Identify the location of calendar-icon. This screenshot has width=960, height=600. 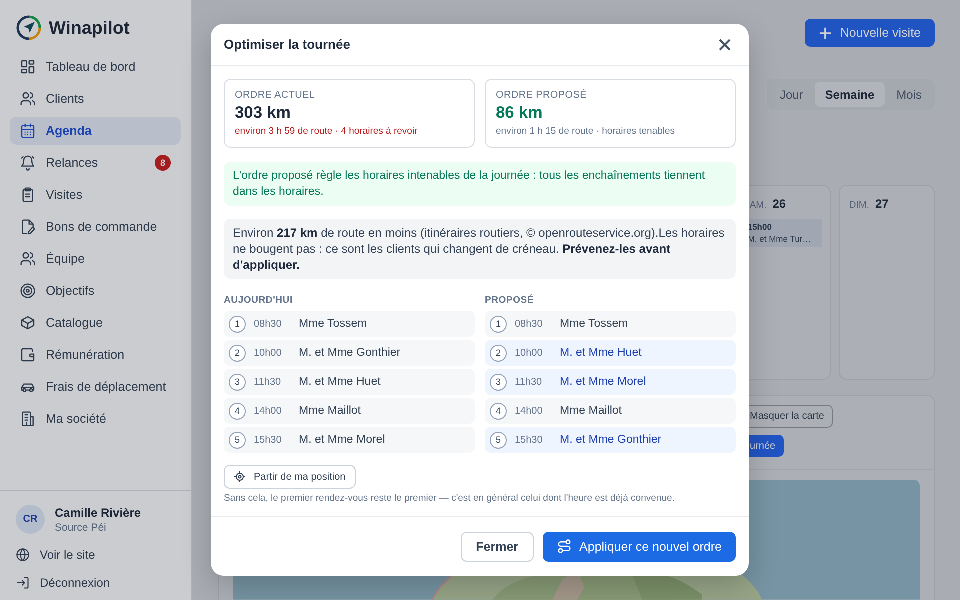
(28, 131).